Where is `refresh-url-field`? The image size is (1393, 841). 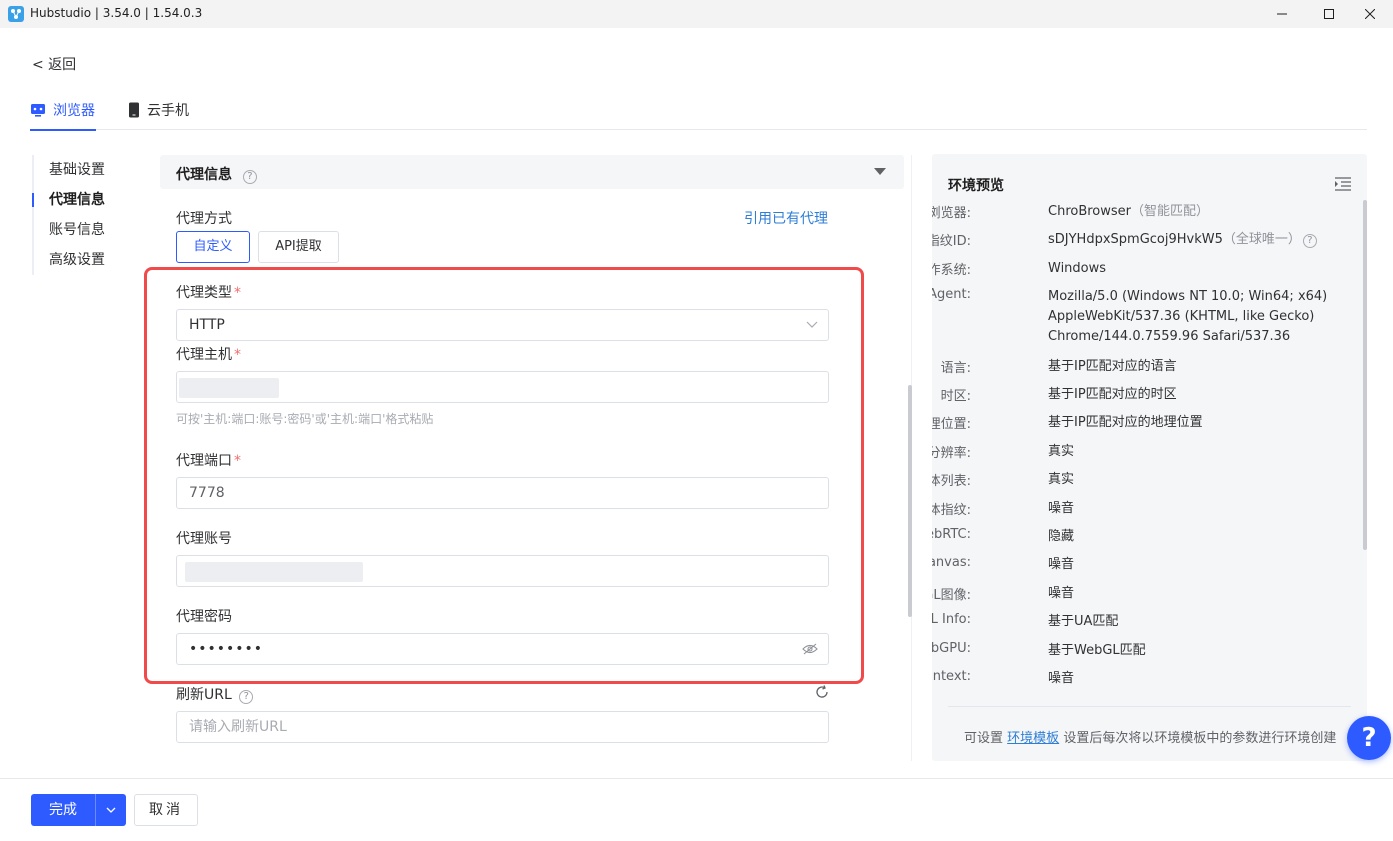
refresh-url-field is located at coordinates (502, 727).